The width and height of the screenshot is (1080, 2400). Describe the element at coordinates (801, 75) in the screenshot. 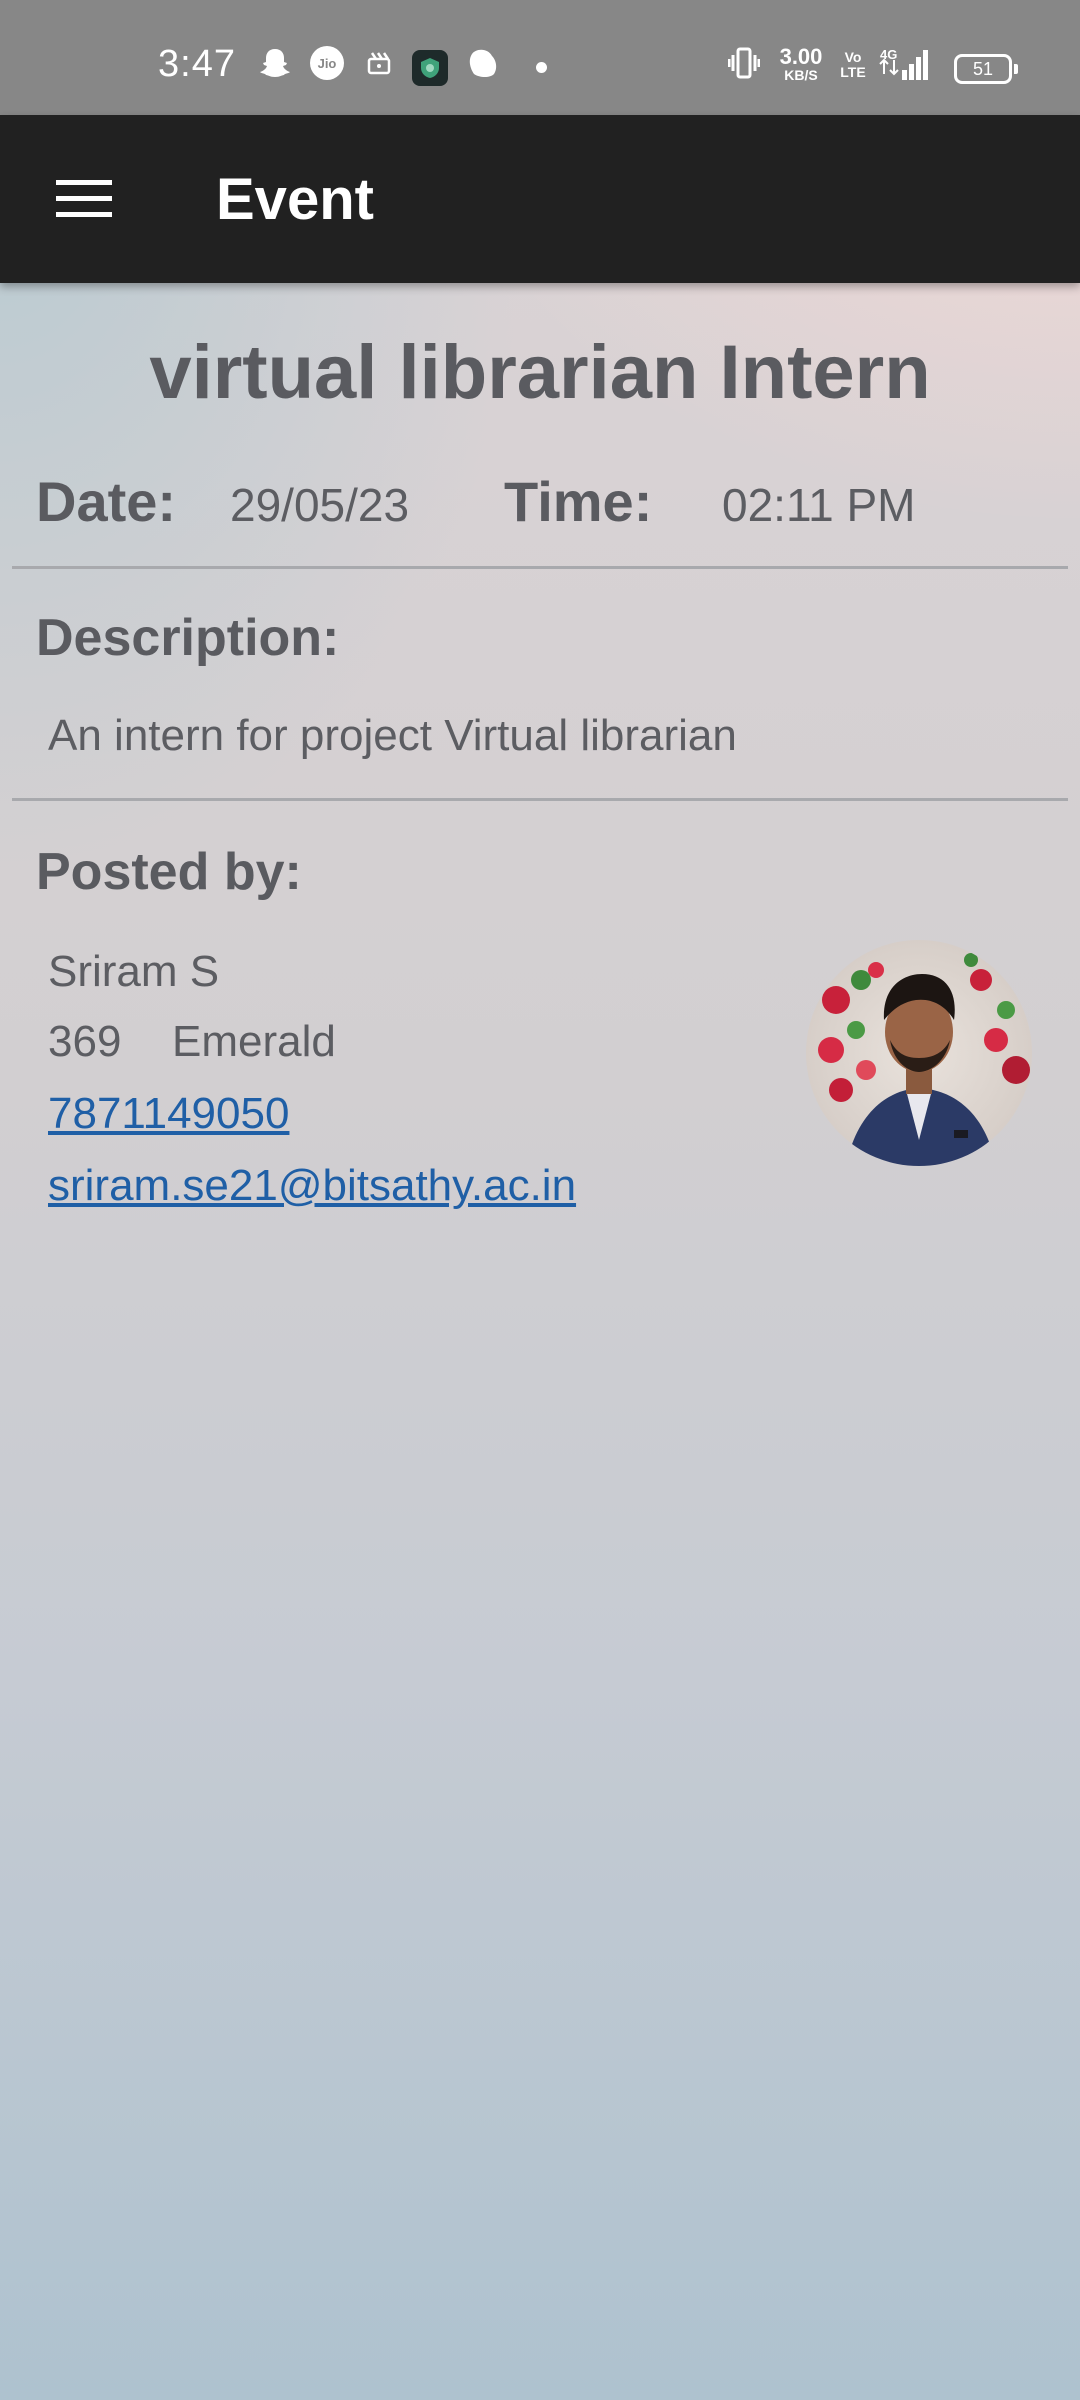

I see `network-speed-unit: KB/S` at that location.